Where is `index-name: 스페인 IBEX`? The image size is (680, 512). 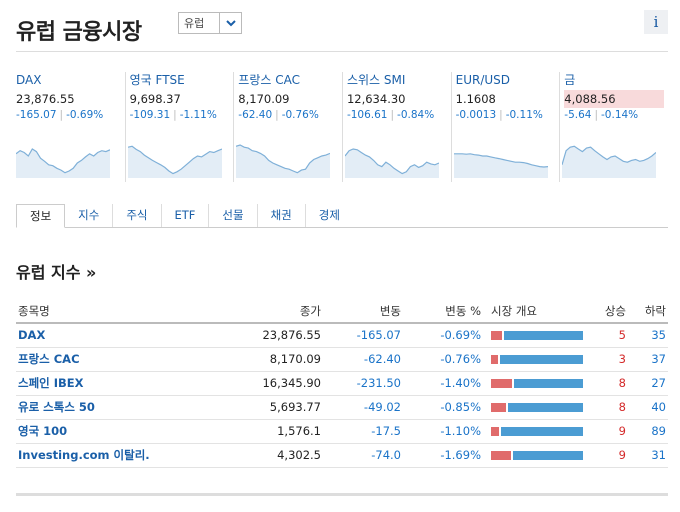 index-name: 스페인 IBEX is located at coordinates (96, 383).